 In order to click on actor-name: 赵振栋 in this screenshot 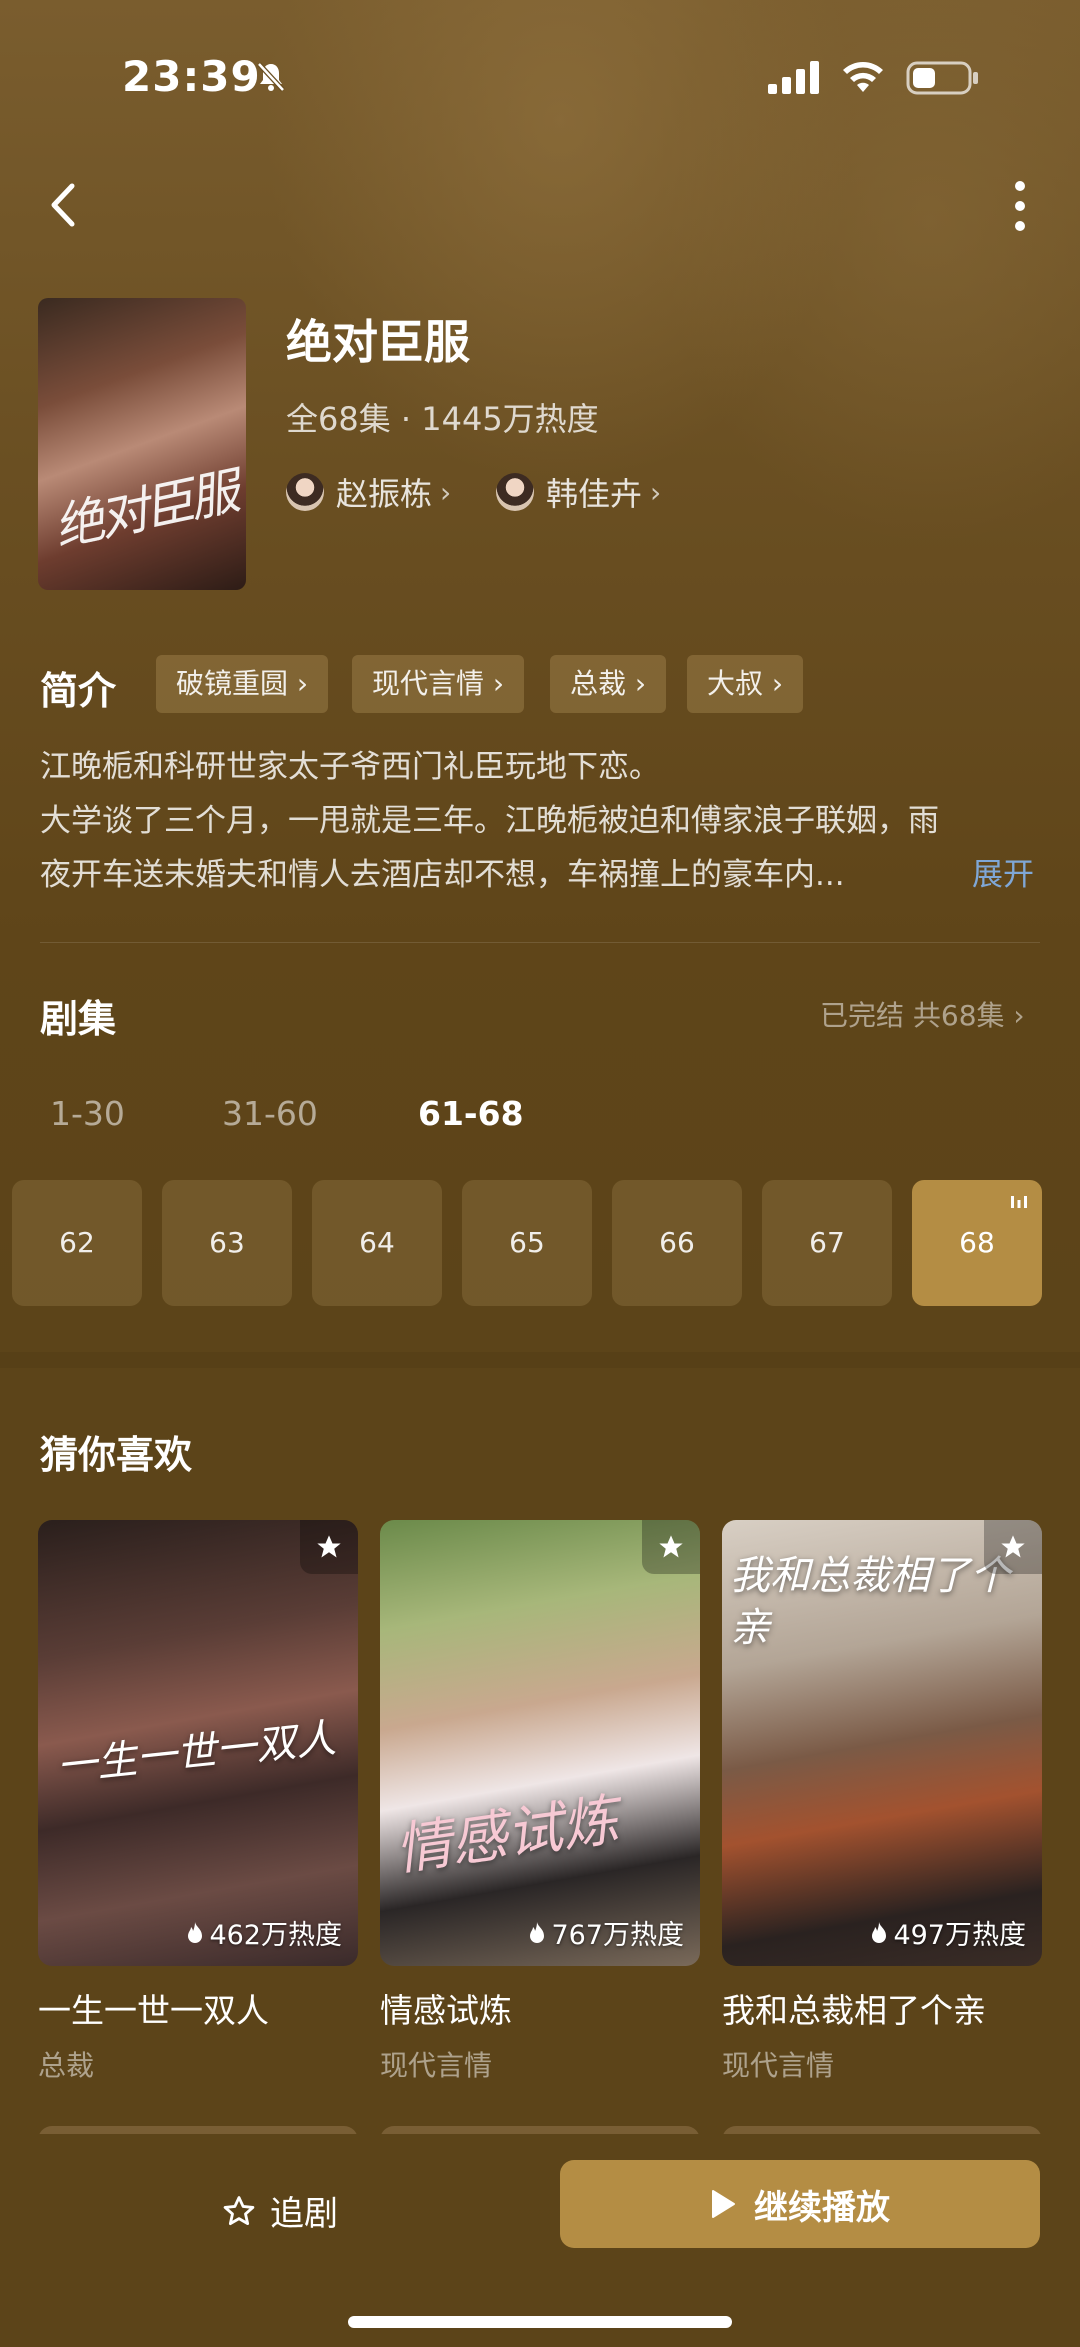, I will do `click(384, 494)`.